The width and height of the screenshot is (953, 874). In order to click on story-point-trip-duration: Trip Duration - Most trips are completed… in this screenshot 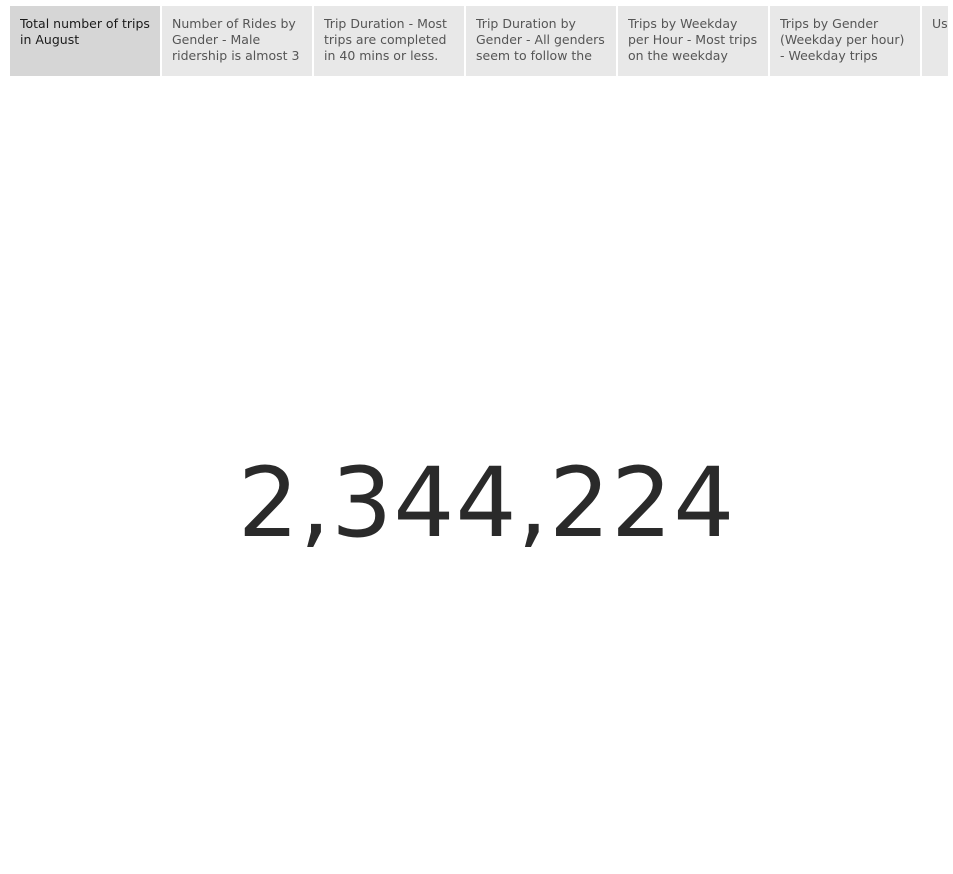, I will do `click(389, 41)`.